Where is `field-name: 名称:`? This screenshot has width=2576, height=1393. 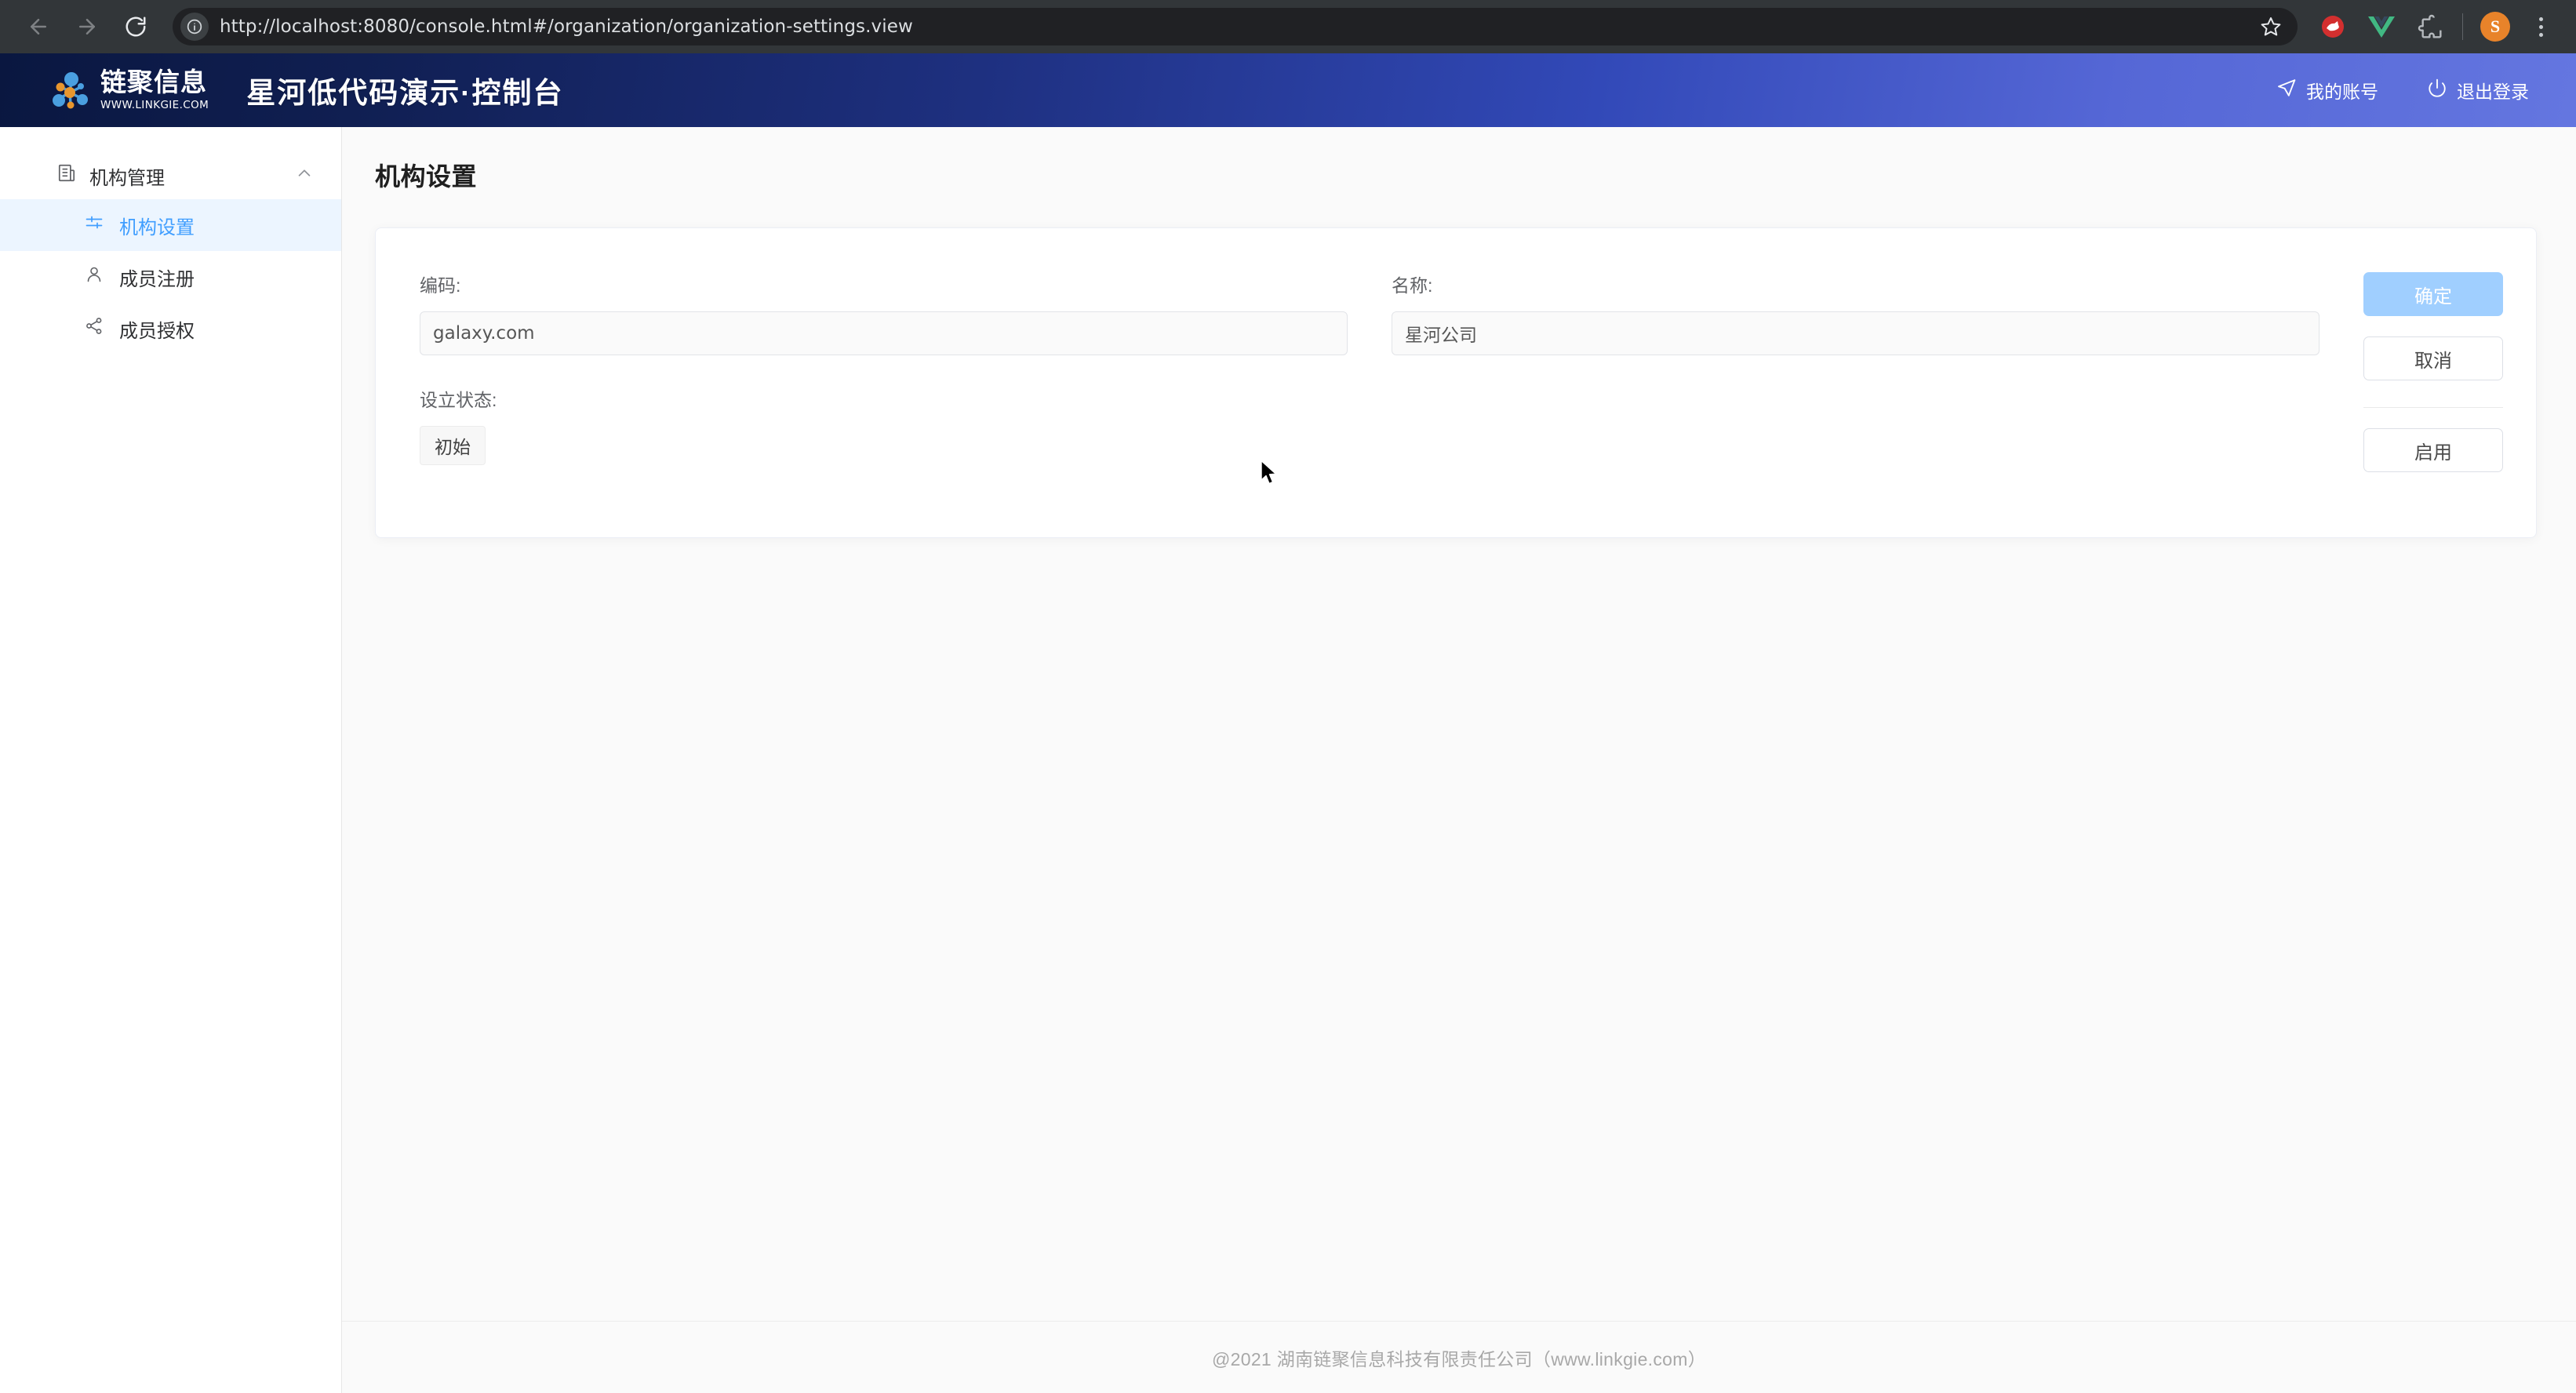
field-name: 名称: is located at coordinates (1878, 313).